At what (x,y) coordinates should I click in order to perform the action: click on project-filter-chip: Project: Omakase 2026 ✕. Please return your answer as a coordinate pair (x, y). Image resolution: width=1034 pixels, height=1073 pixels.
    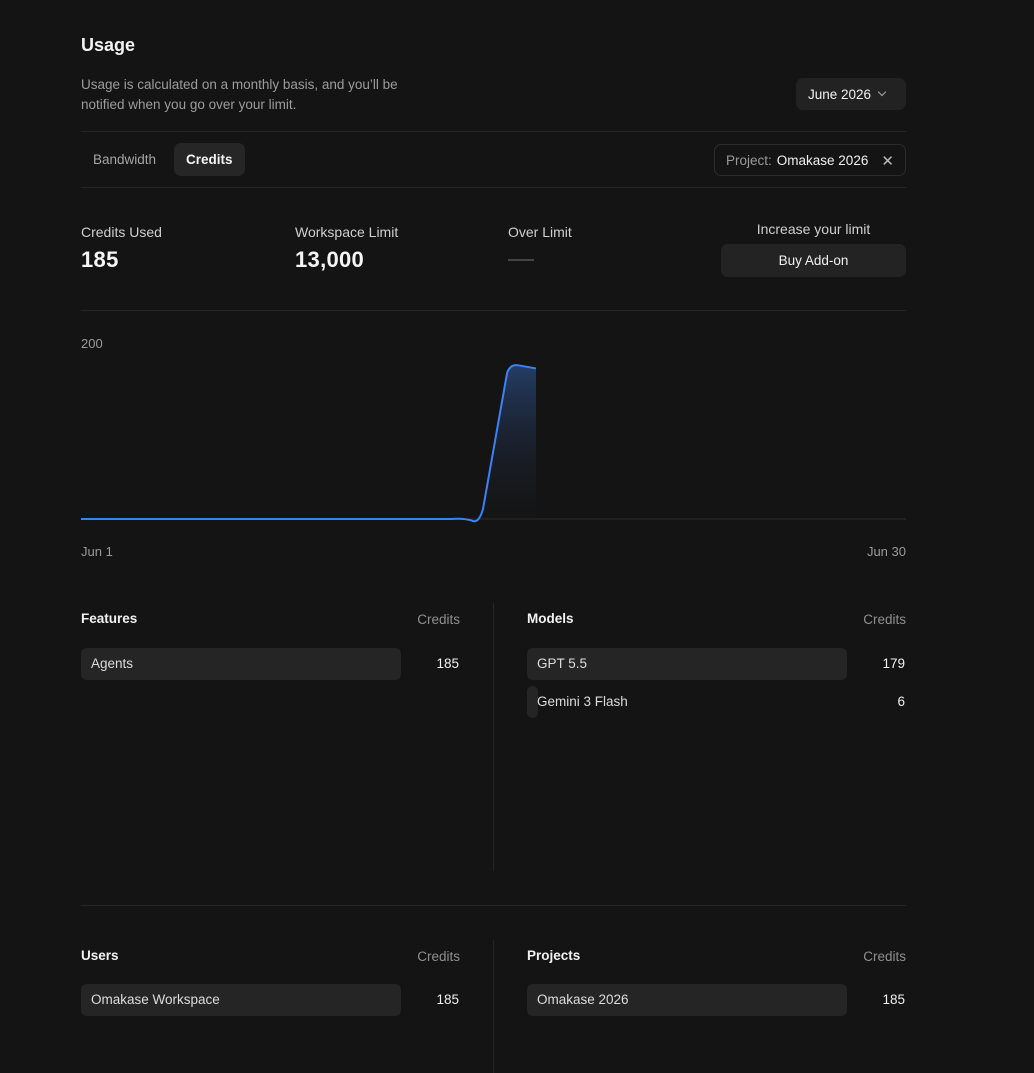
    Looking at the image, I should click on (810, 160).